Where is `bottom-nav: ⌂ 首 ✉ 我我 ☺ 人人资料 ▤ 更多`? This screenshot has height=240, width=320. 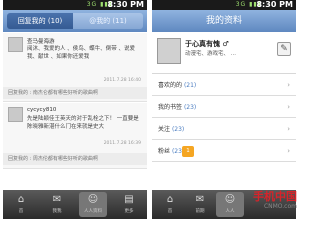
bottom-nav: ⌂ 首 ✉ 我我 ☺ 人人资料 ▤ 更多 is located at coordinates (75, 204).